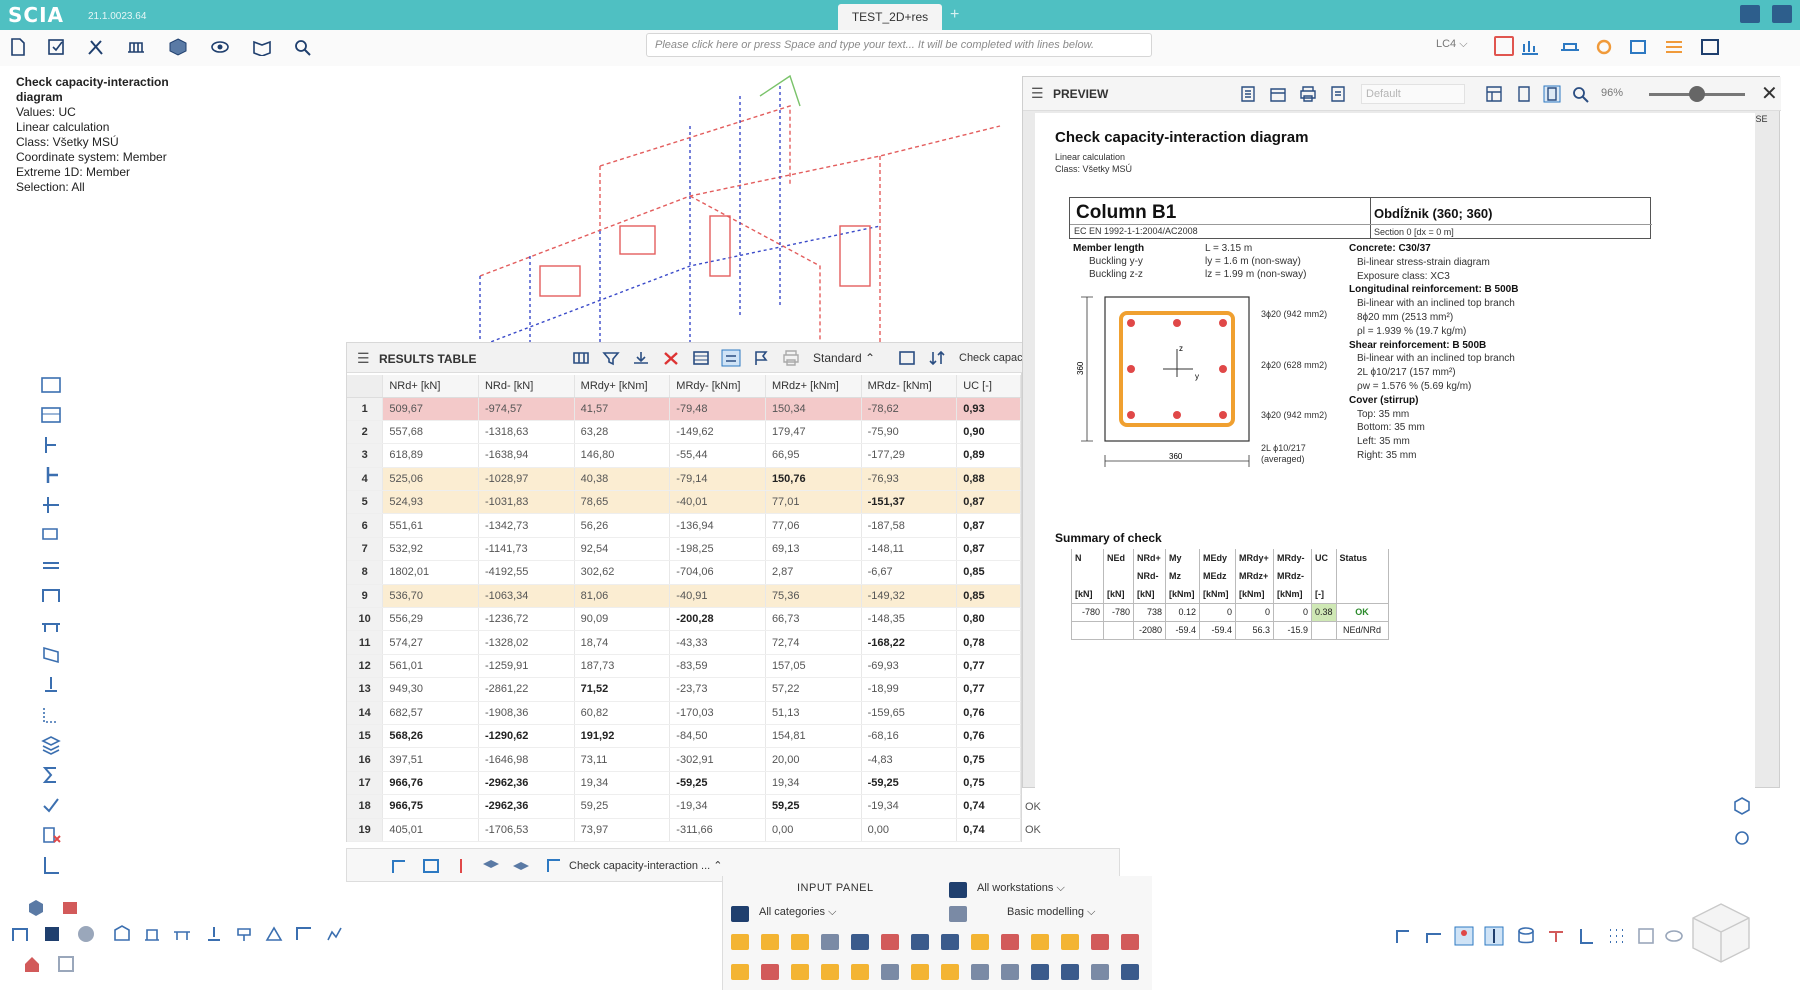 This screenshot has height=990, width=1800. Describe the element at coordinates (1721, 933) in the screenshot. I see `view-cube` at that location.